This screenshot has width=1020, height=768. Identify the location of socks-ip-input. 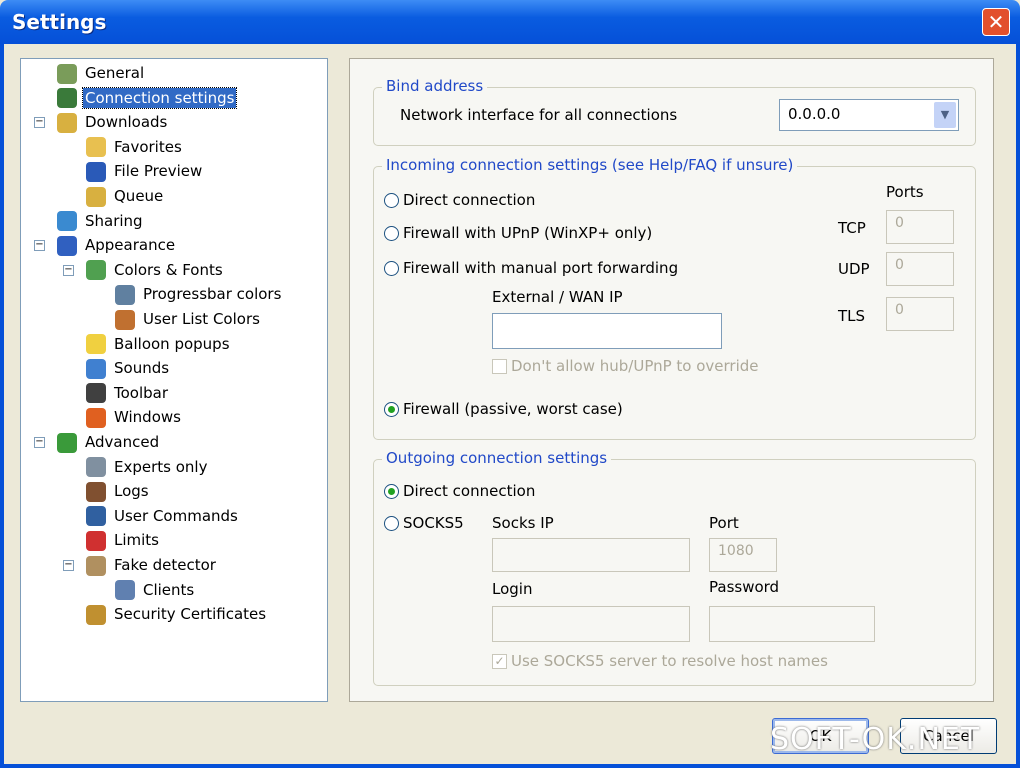
(591, 555).